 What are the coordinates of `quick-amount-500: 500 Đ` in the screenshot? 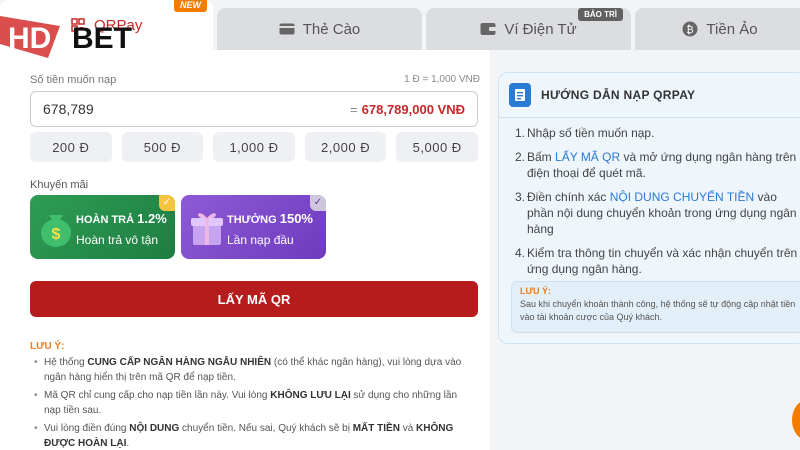 It's located at (162, 147).